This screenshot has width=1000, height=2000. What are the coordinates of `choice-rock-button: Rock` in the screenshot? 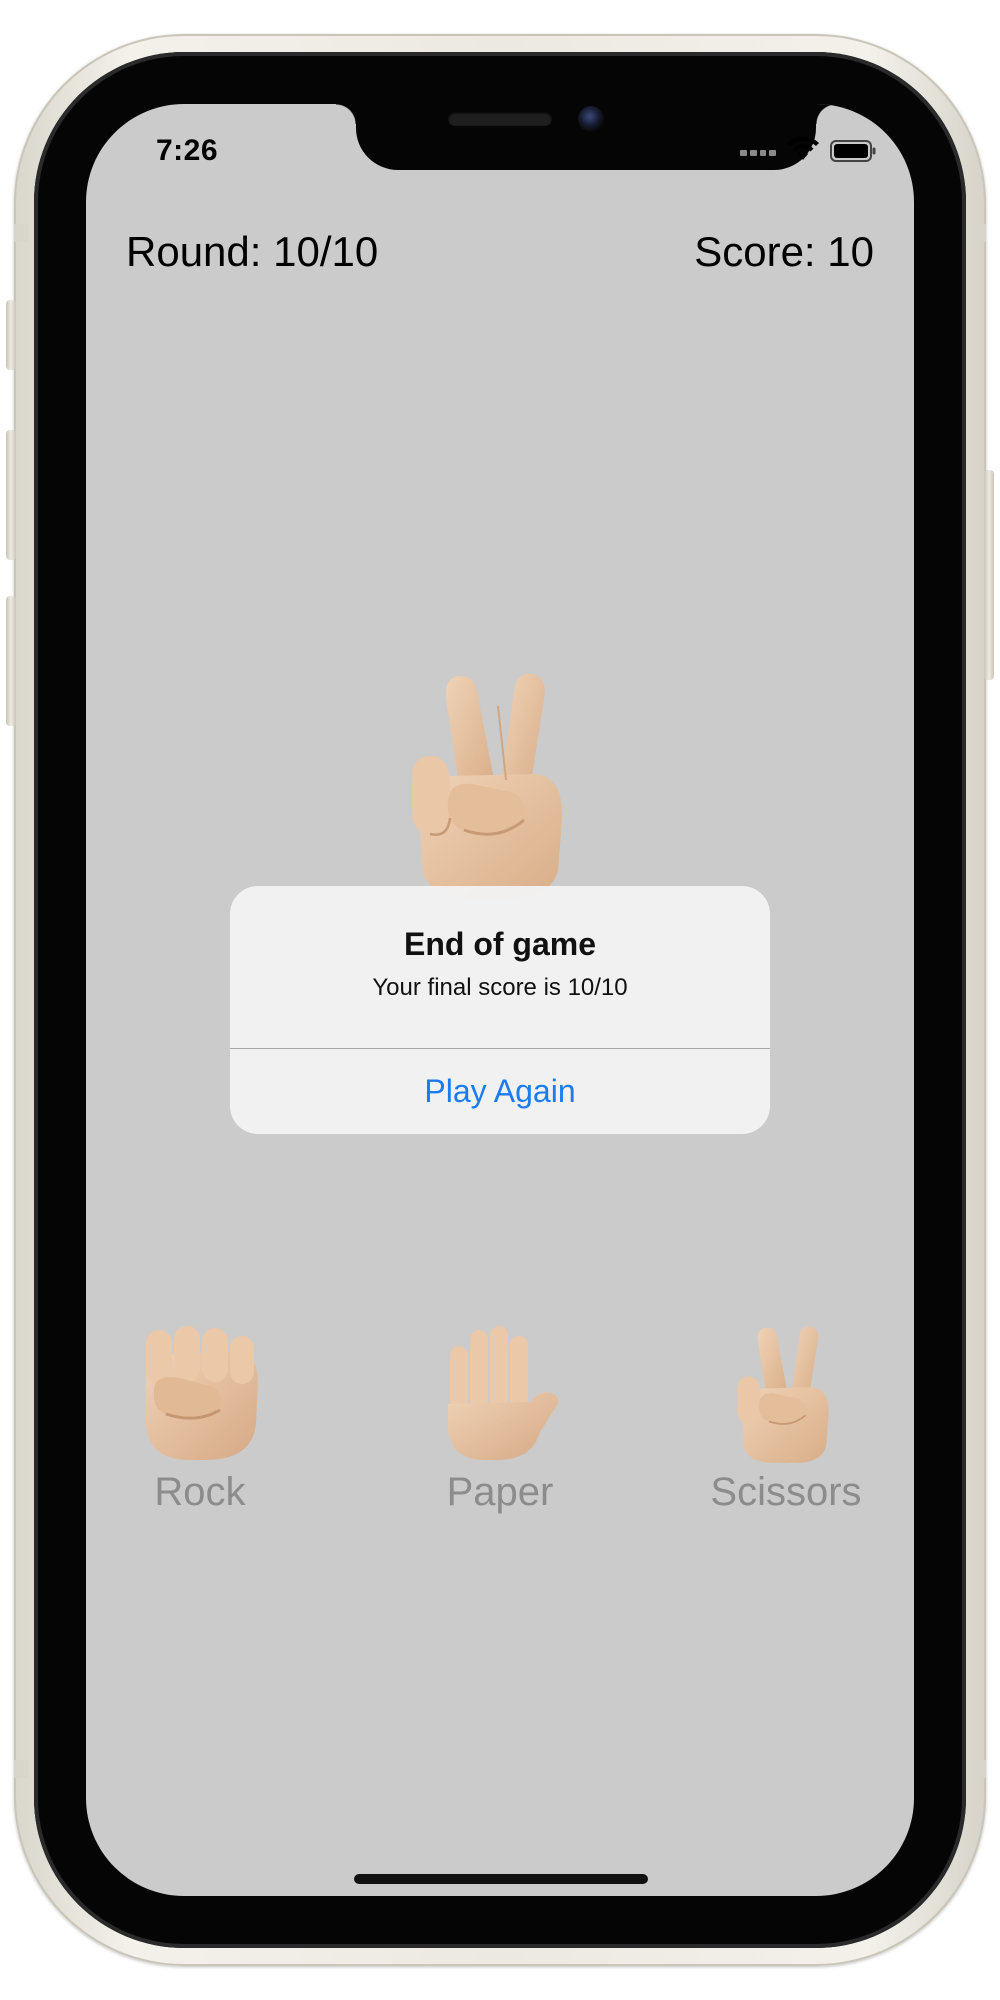 It's located at (200, 1419).